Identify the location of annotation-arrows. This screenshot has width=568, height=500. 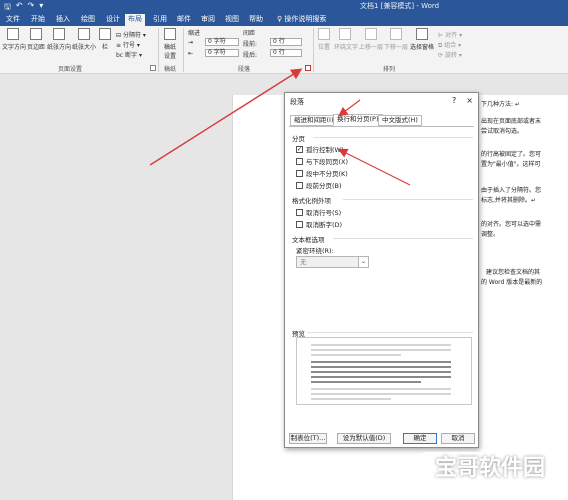
(280, 127).